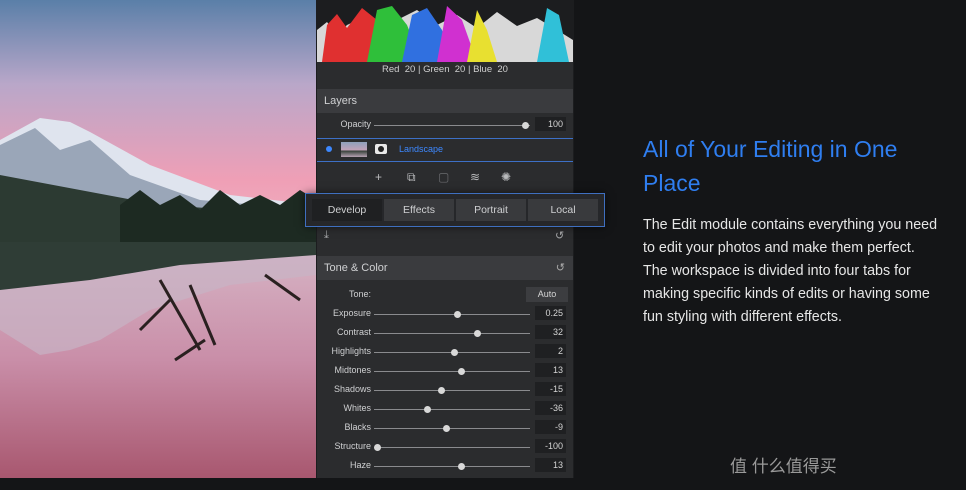  Describe the element at coordinates (341, 101) in the screenshot. I see `layers-title: Layers` at that location.